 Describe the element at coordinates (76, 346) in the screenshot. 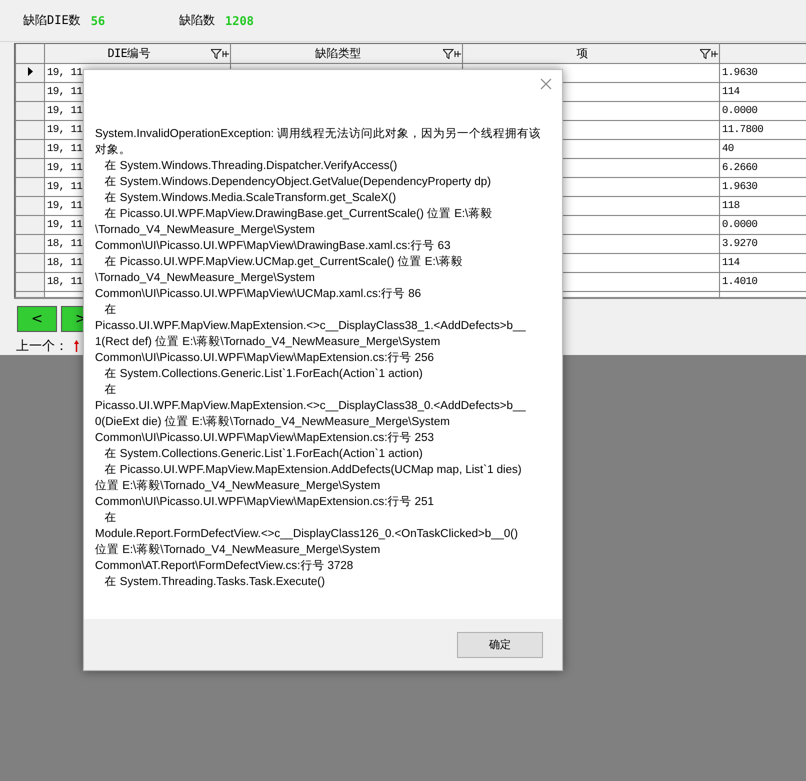

I see `up-arrow-icon` at that location.